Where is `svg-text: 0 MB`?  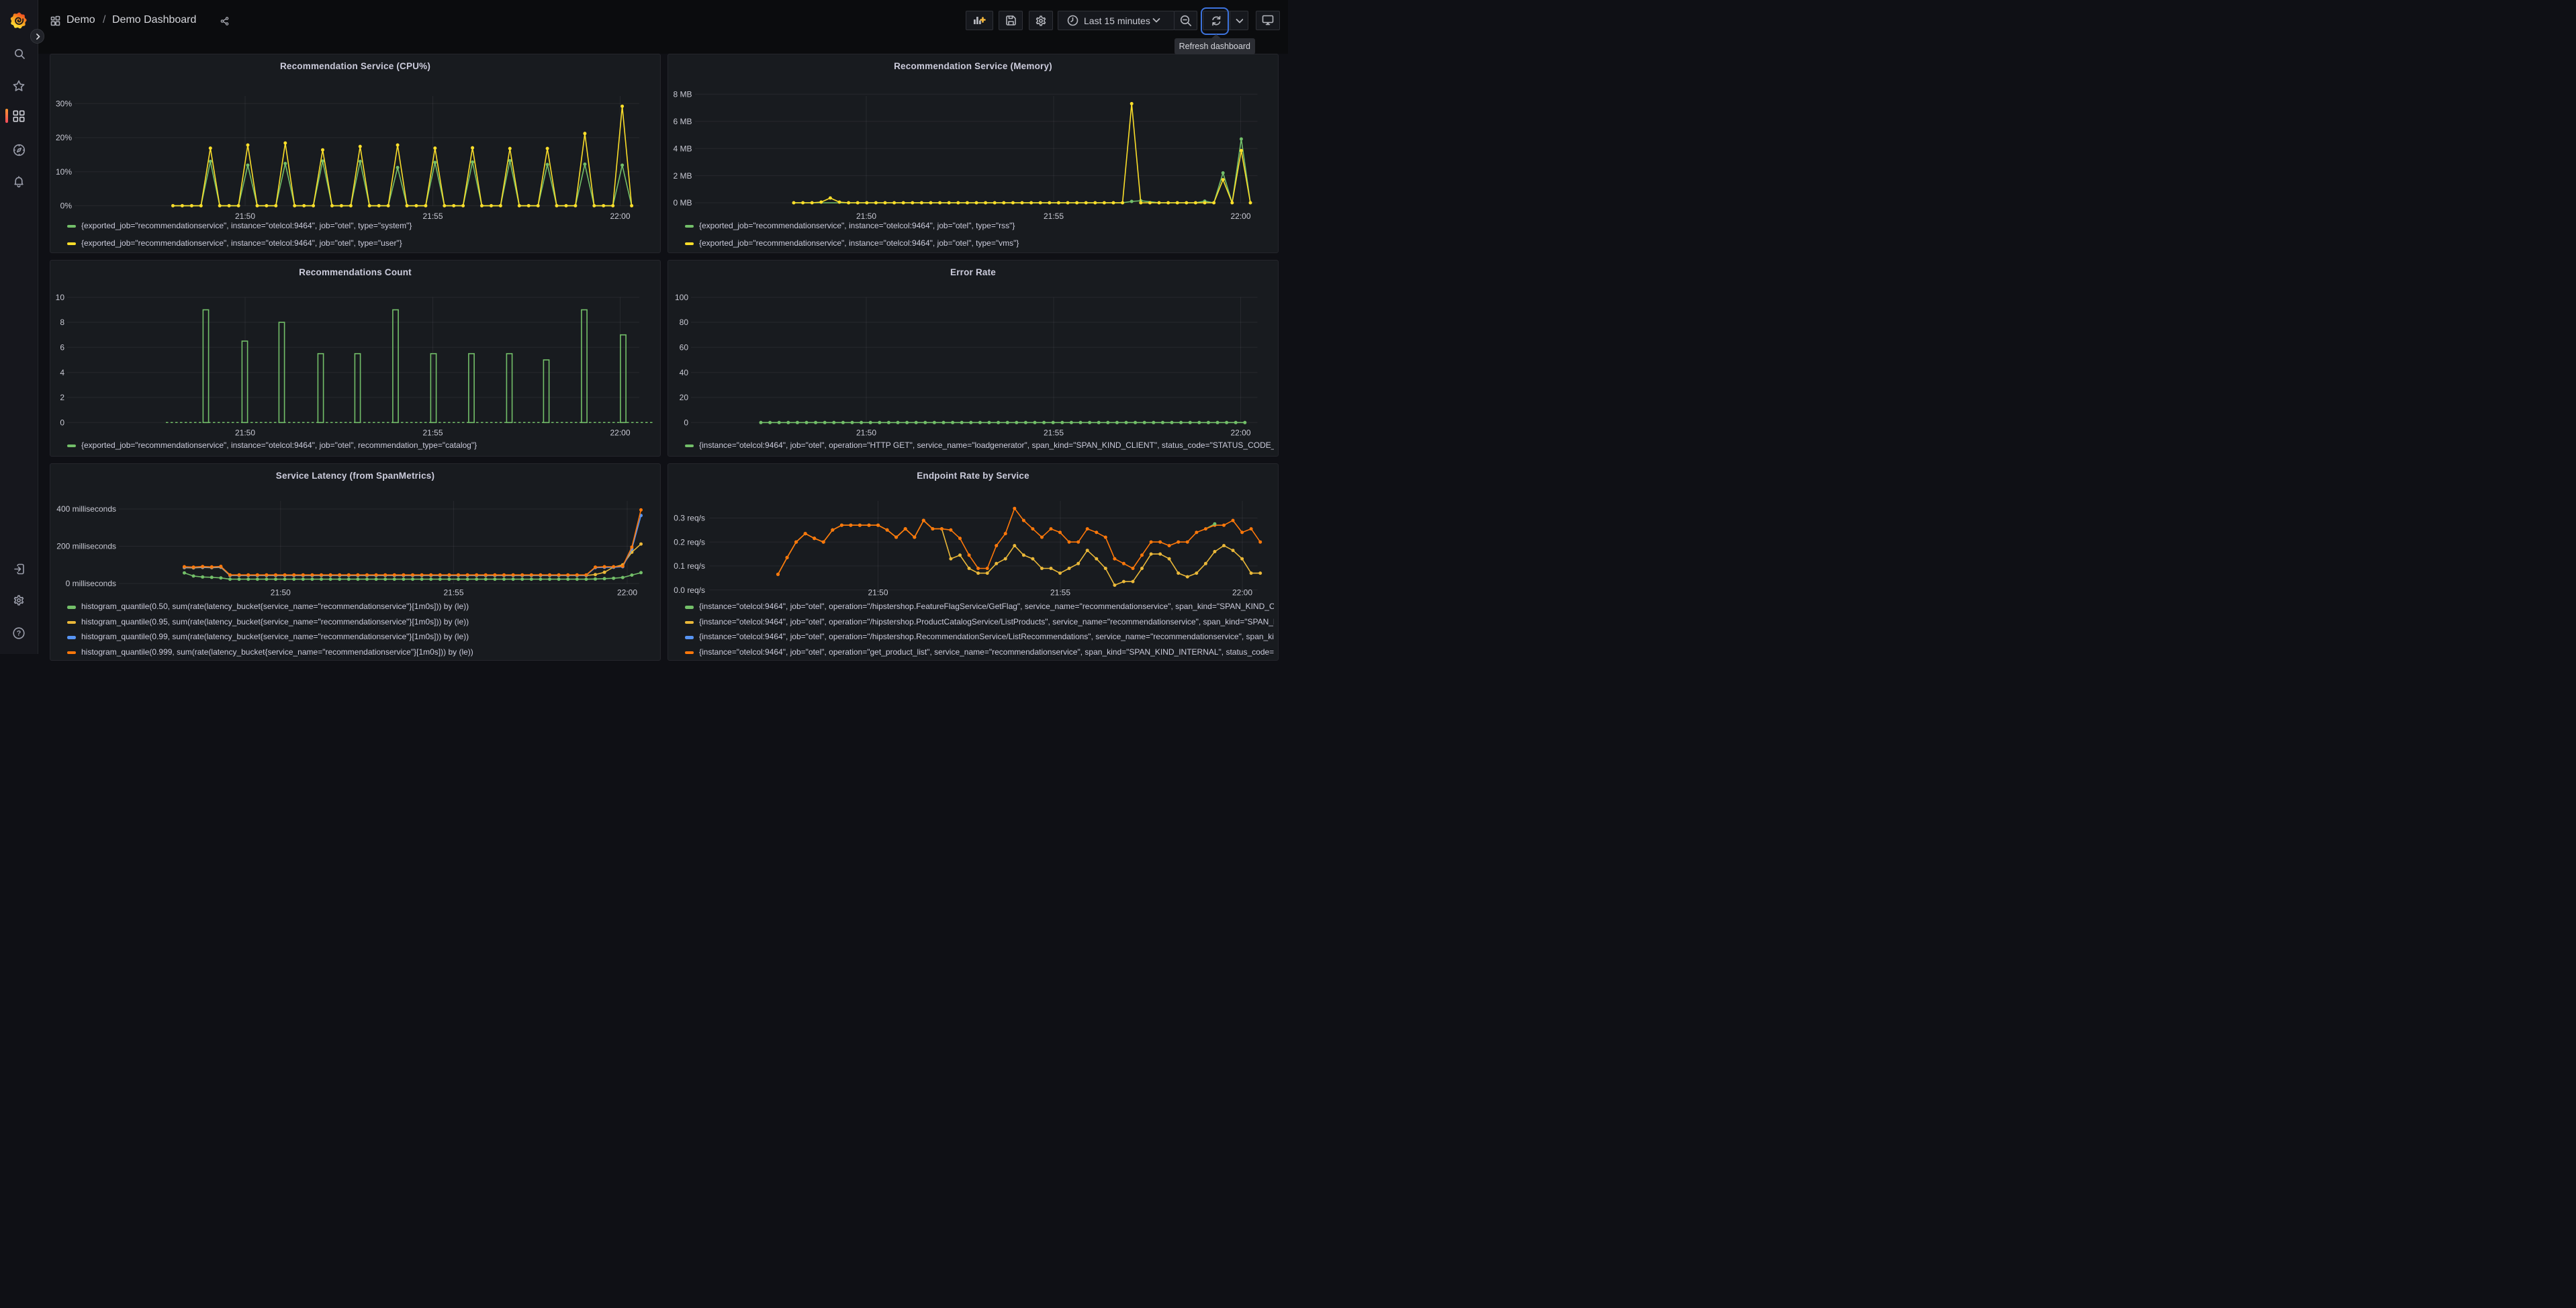 svg-text: 0 MB is located at coordinates (682, 202).